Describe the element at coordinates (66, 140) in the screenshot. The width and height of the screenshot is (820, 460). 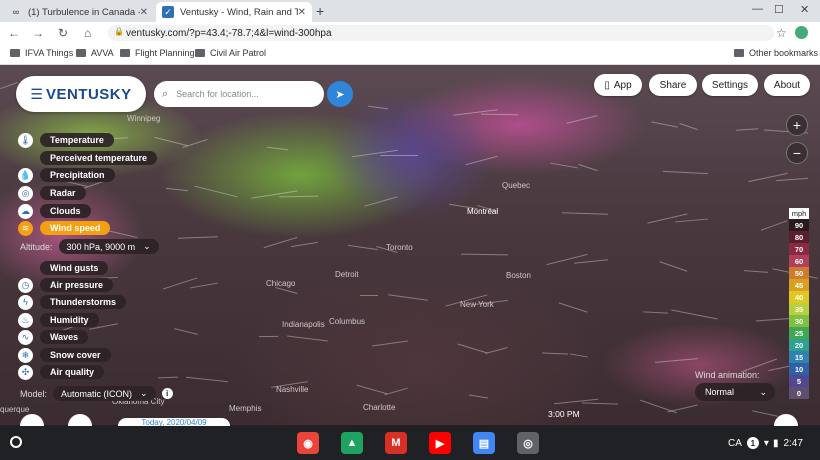
I see `layer-temperature: 🌡 Temperature` at that location.